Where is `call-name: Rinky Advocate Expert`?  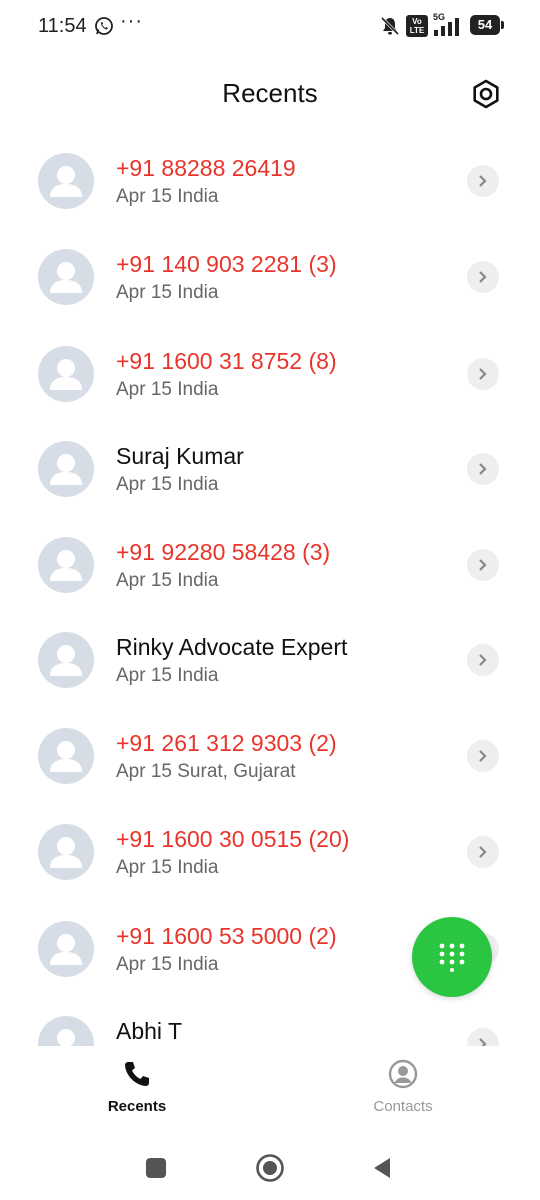
call-name: Rinky Advocate Expert is located at coordinates (232, 647).